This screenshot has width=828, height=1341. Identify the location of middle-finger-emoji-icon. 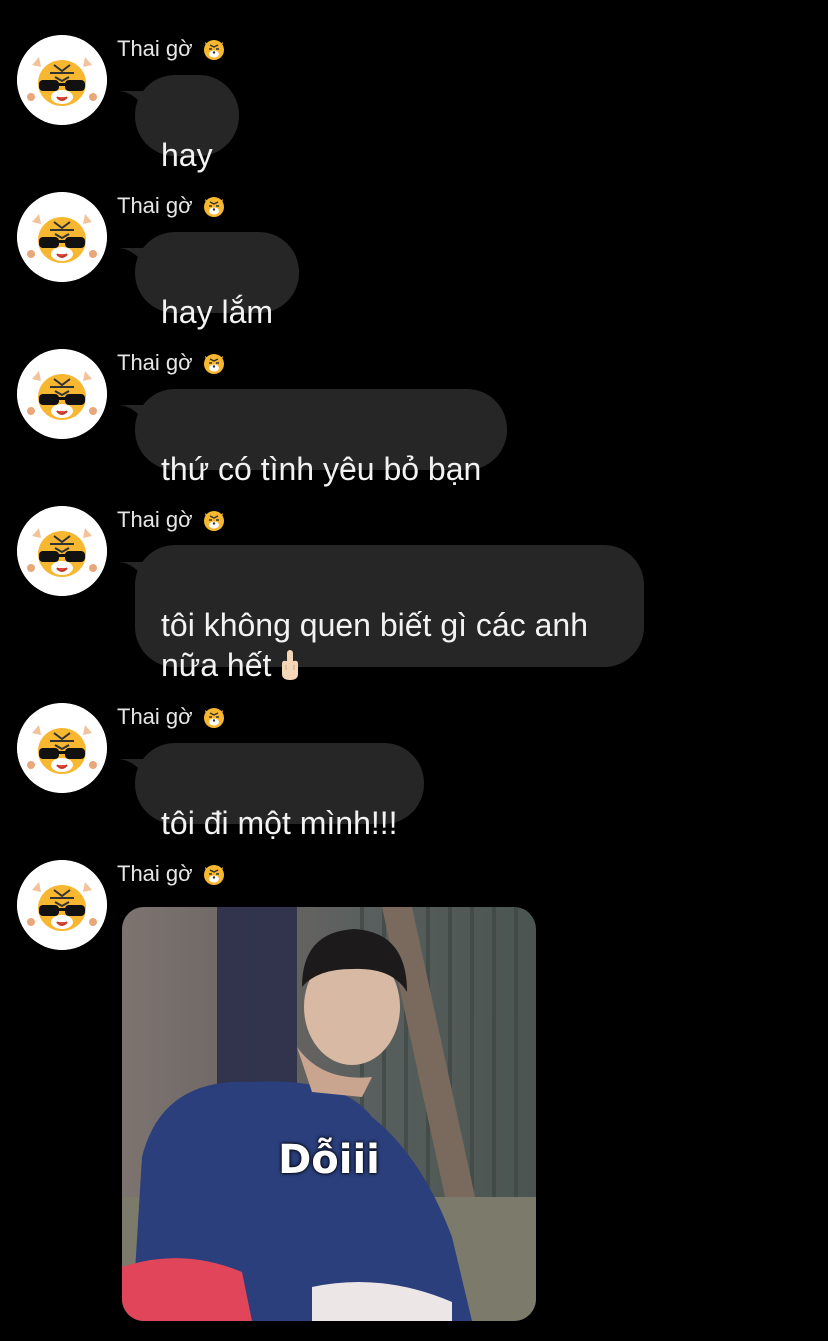
(290, 665).